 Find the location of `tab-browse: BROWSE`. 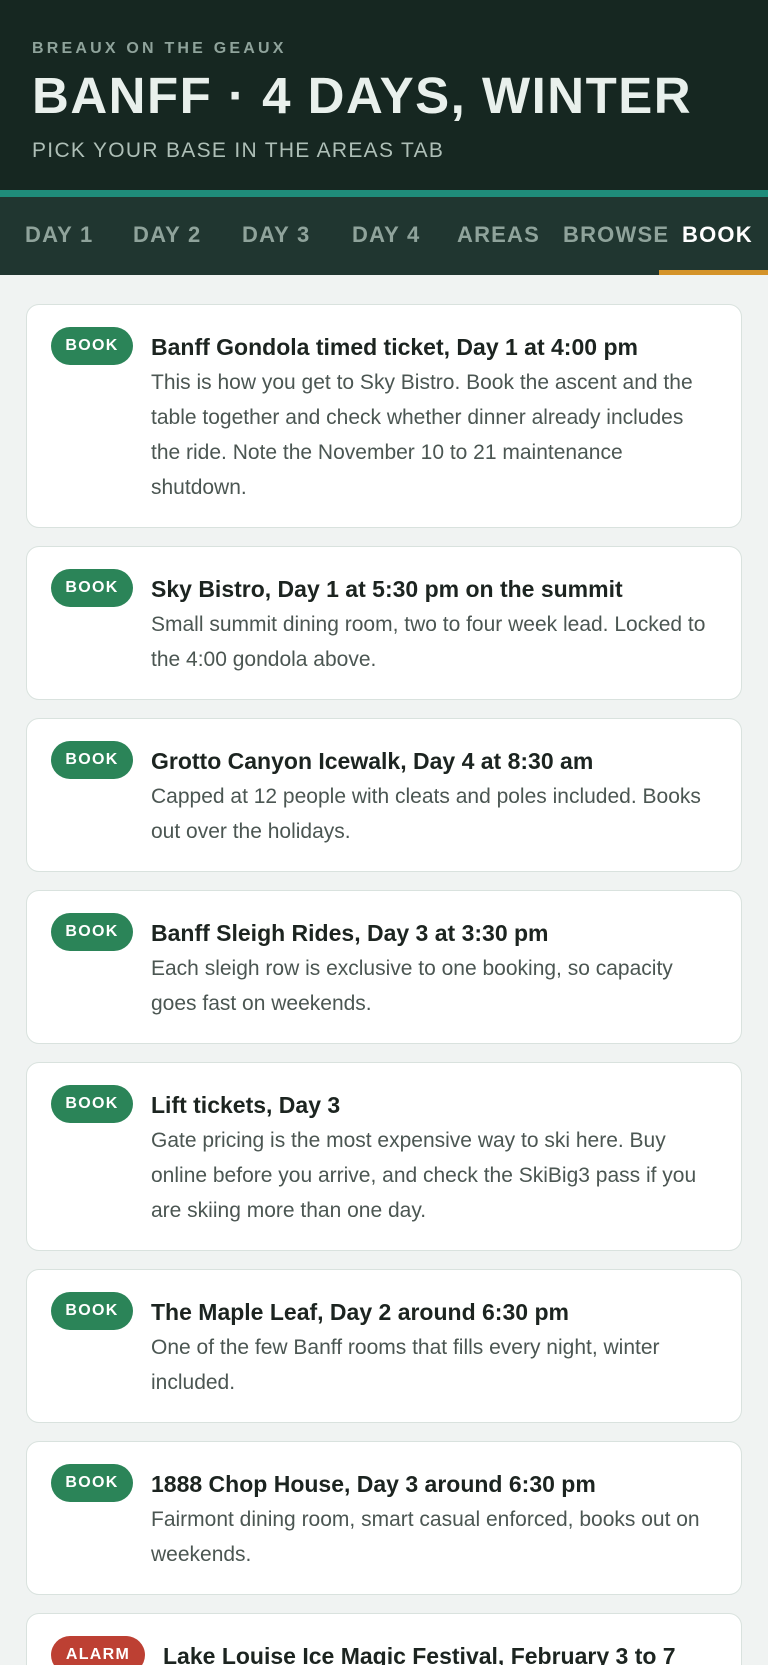

tab-browse: BROWSE is located at coordinates (616, 236).